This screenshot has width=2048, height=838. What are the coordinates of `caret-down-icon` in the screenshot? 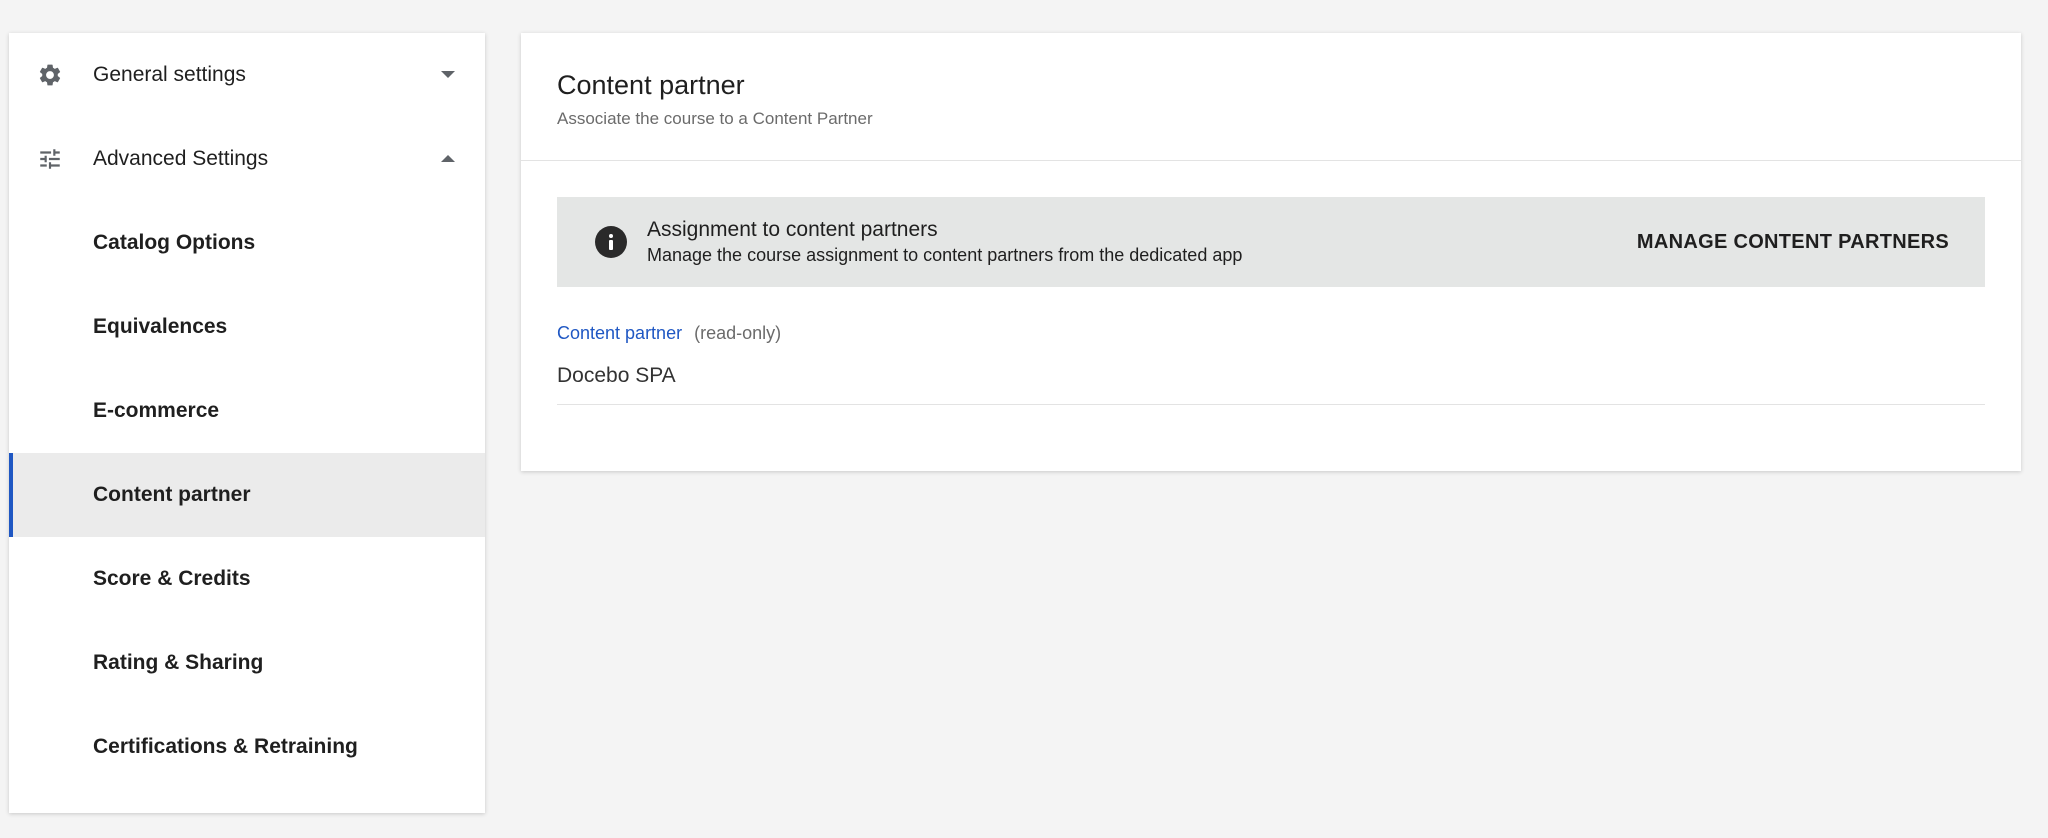 It's located at (448, 75).